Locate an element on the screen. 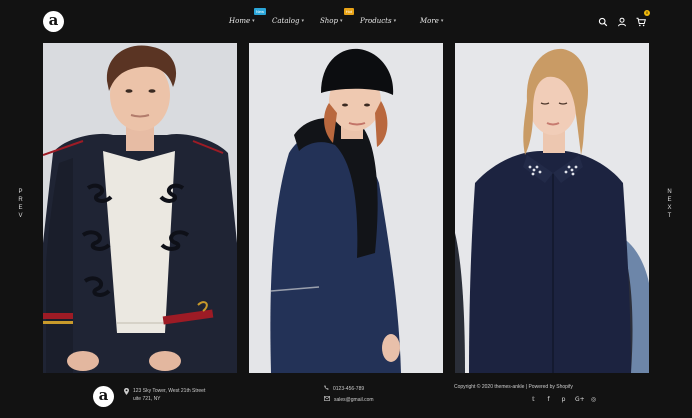 The height and width of the screenshot is (418, 692). nav-item-label: Catalog is located at coordinates (286, 21).